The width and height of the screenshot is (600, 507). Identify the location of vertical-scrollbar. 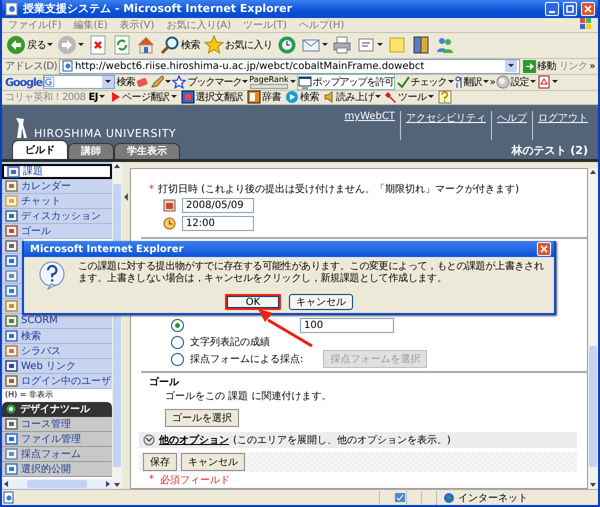
(593, 329).